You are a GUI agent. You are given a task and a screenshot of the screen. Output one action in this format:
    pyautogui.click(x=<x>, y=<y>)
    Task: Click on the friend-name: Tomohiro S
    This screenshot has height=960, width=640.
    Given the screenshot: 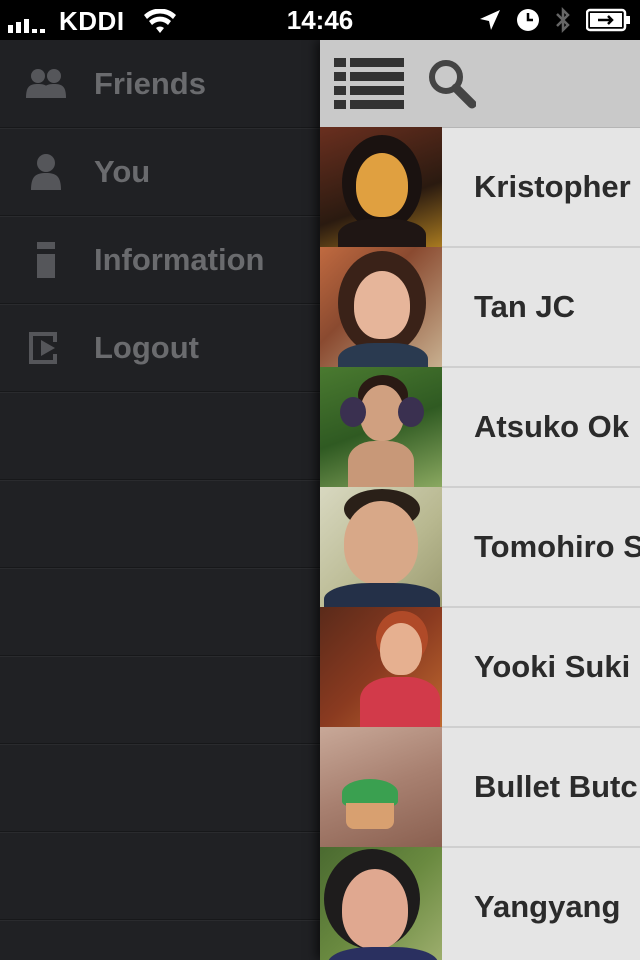 What is the action you would take?
    pyautogui.click(x=557, y=546)
    